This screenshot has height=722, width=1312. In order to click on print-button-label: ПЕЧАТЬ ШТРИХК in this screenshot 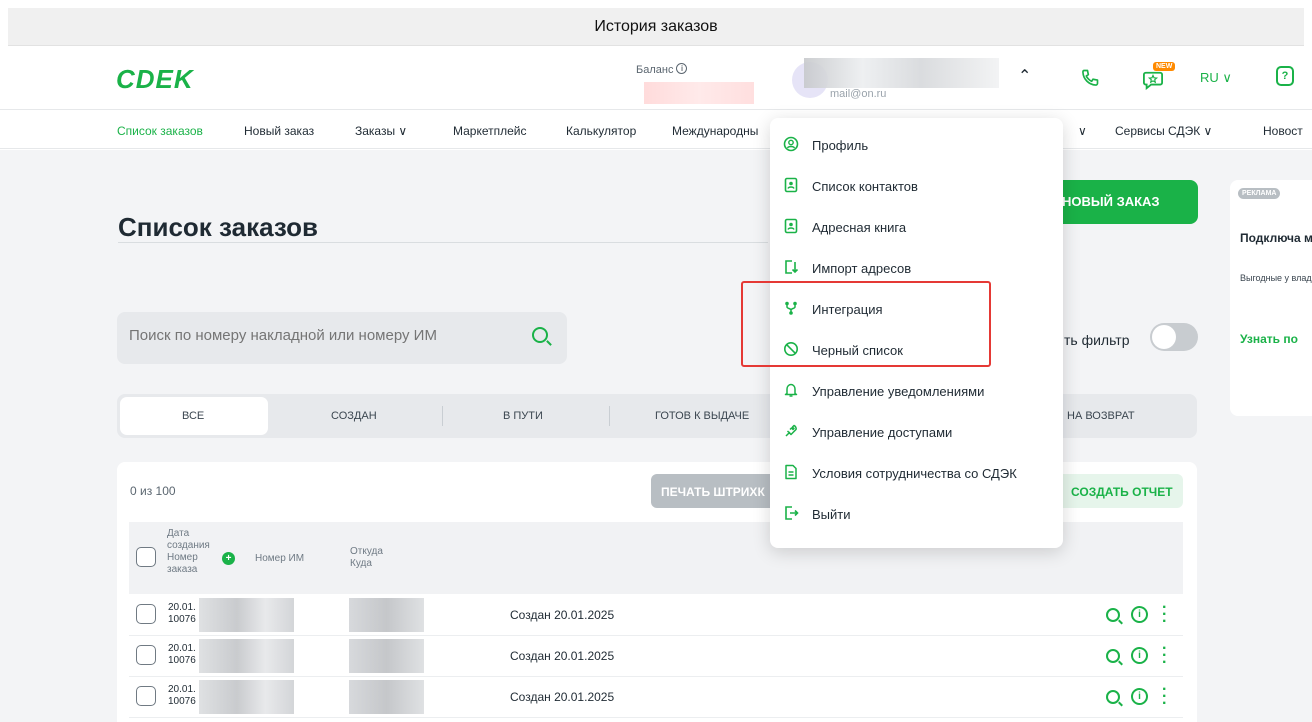, I will do `click(713, 492)`.